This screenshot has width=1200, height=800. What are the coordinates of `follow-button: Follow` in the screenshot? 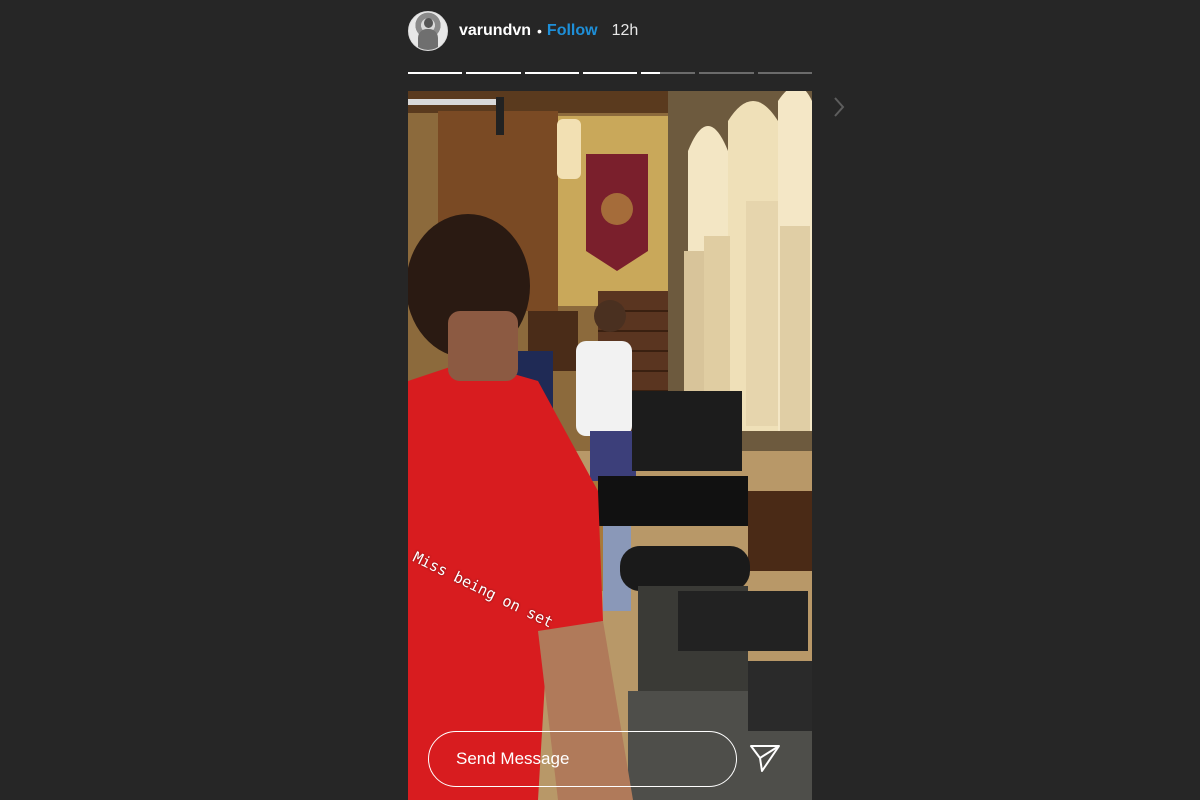 It's located at (572, 31).